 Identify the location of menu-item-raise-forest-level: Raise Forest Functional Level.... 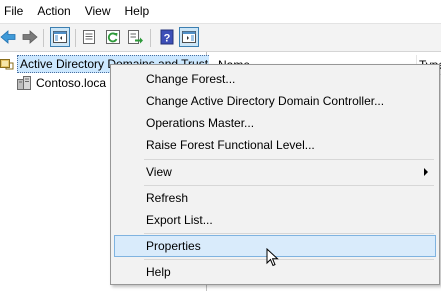
(275, 145).